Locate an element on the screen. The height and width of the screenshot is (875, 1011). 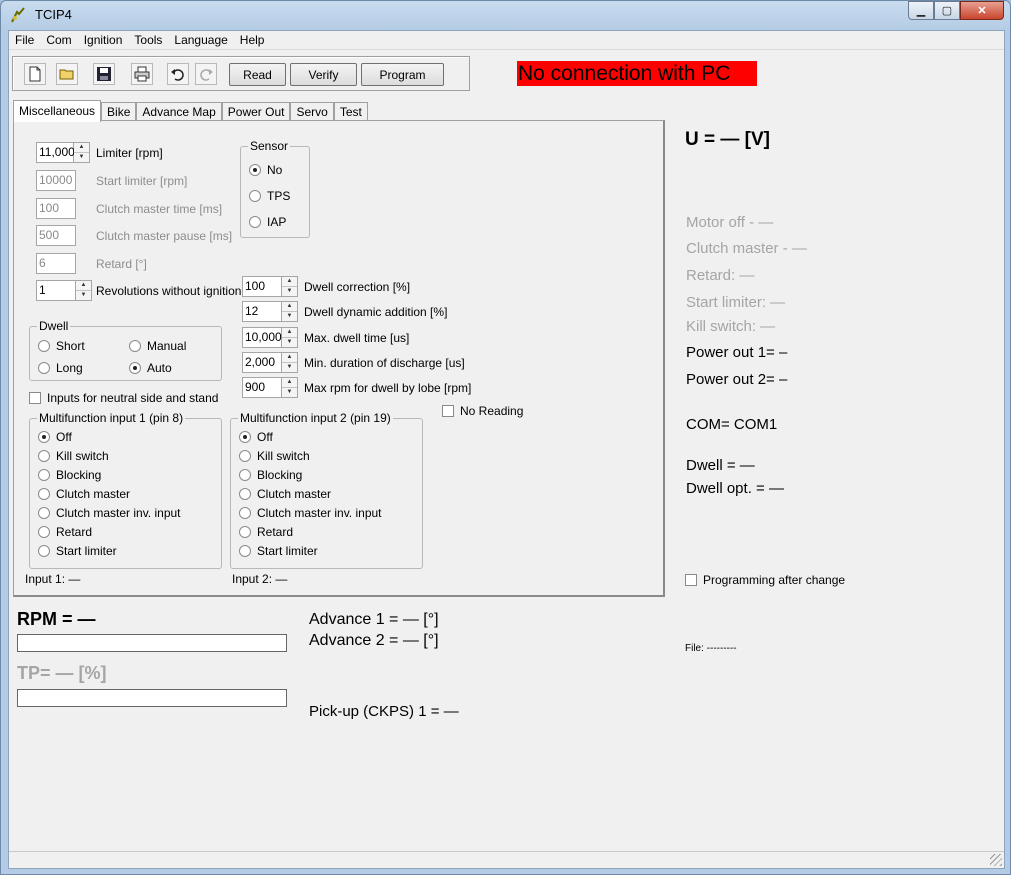
mf2-clutch-master-inv-radio: Clutch master inv. input is located at coordinates (310, 513).